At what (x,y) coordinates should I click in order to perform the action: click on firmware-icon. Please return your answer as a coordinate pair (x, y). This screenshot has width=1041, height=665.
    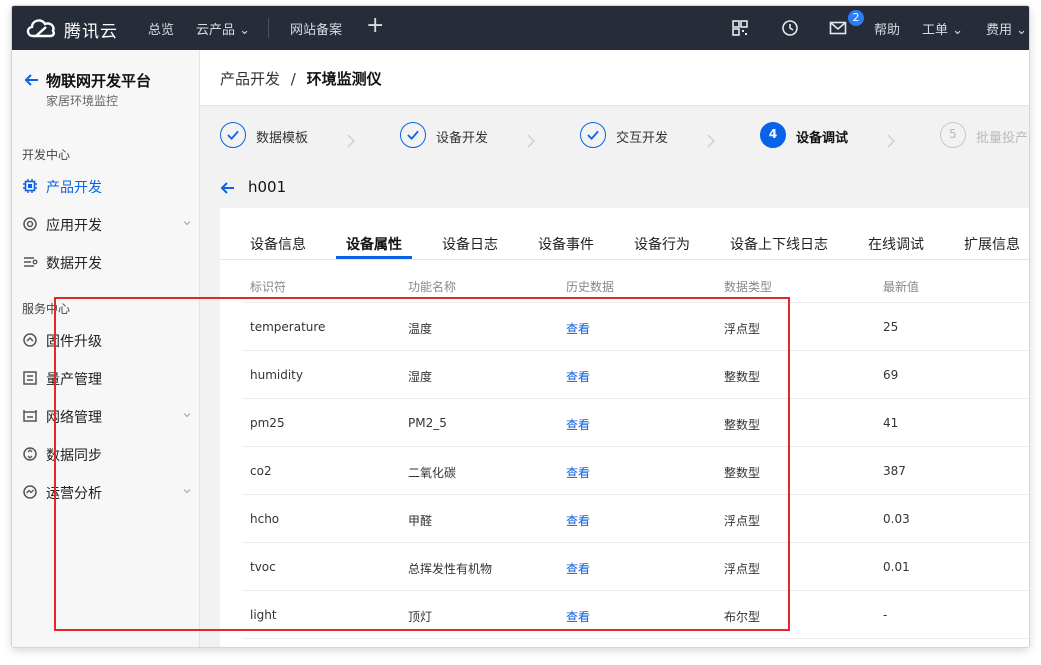
    Looking at the image, I should click on (30, 340).